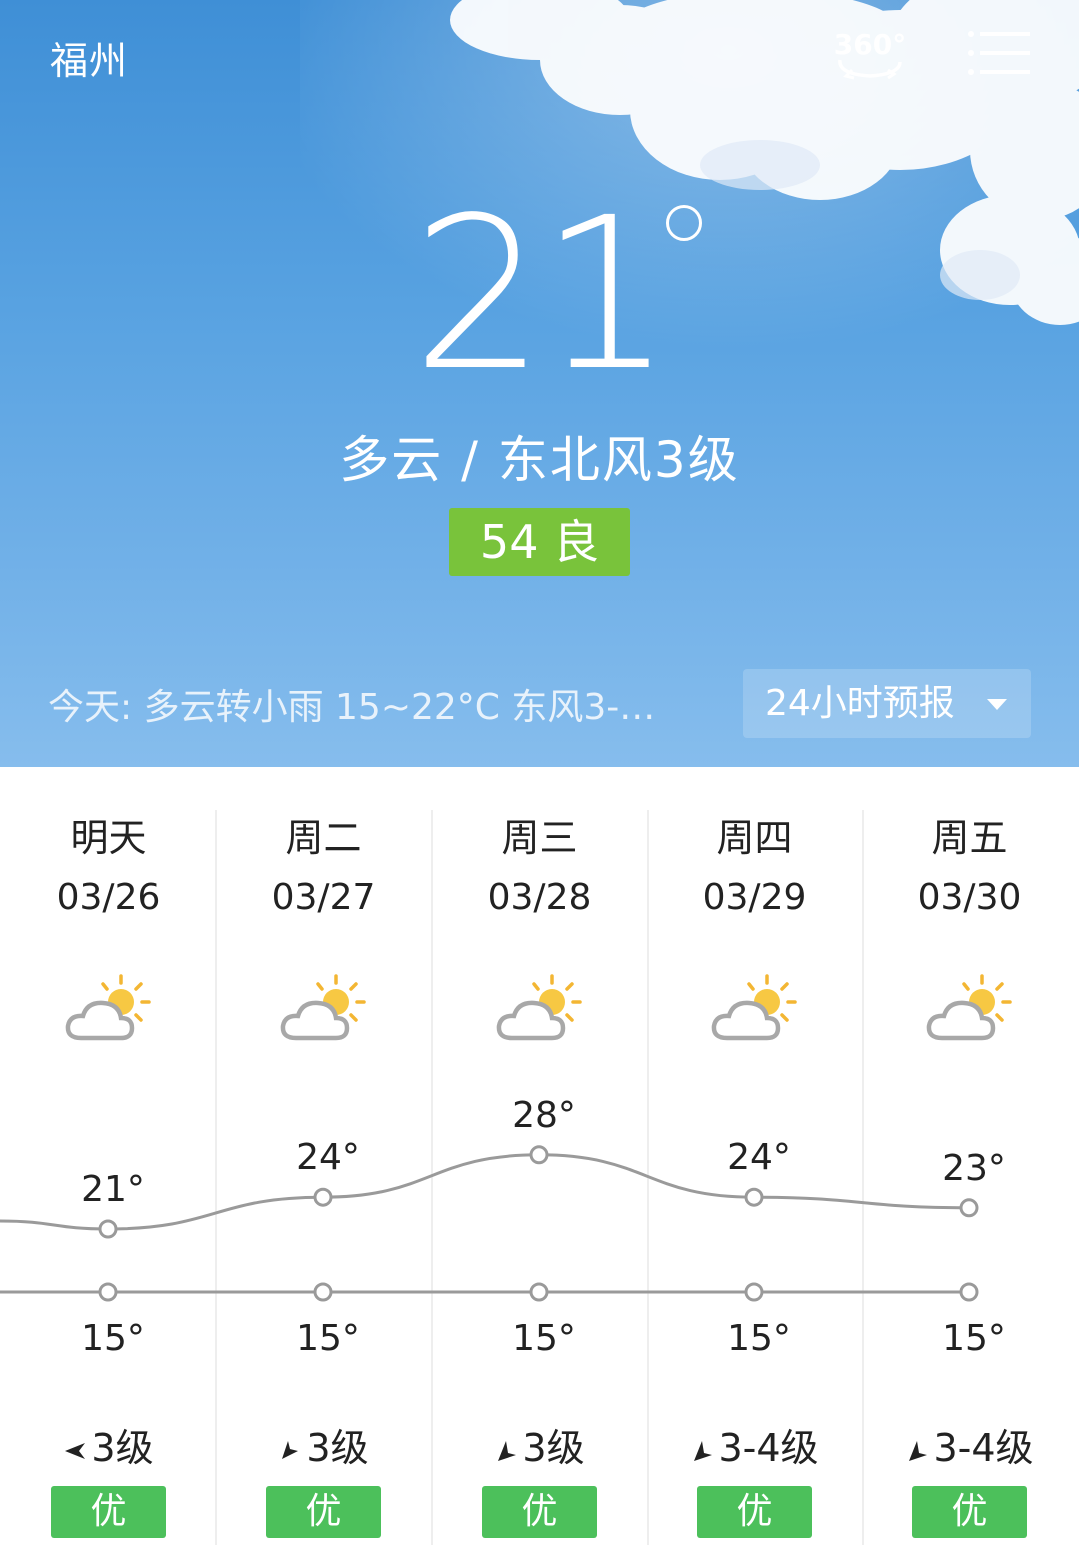  What do you see at coordinates (485, 1192) in the screenshot?
I see `high-temp-line` at bounding box center [485, 1192].